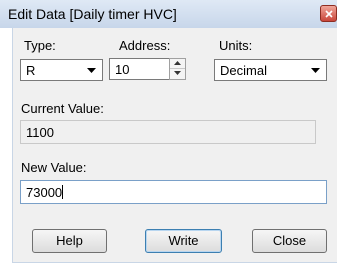  I want to click on units-label: Units:, so click(236, 45).